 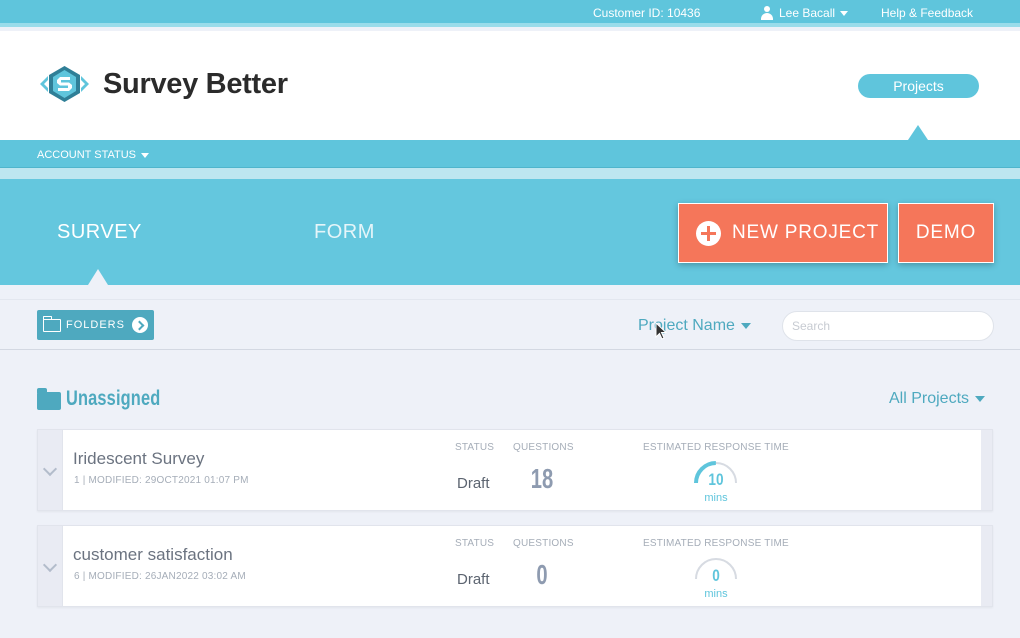 I want to click on question-count: 0, so click(x=542, y=574).